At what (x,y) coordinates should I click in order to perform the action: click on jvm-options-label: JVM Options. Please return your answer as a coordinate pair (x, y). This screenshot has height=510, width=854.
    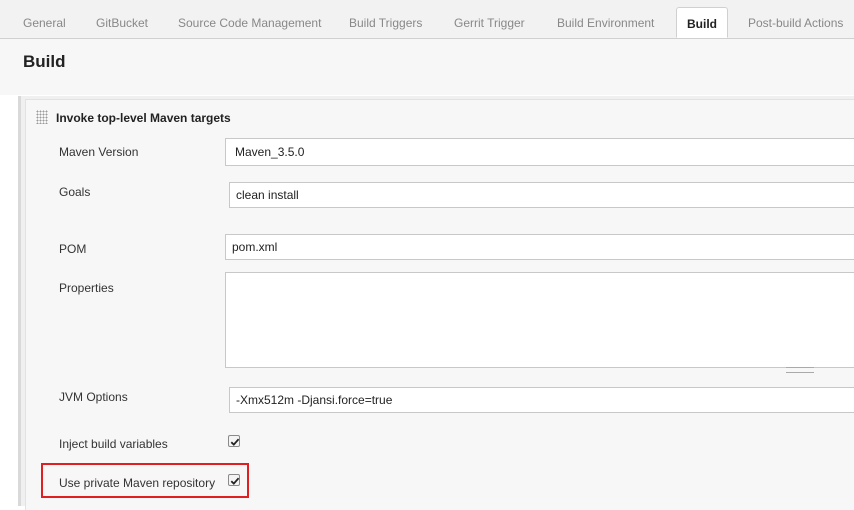
    Looking at the image, I should click on (93, 397).